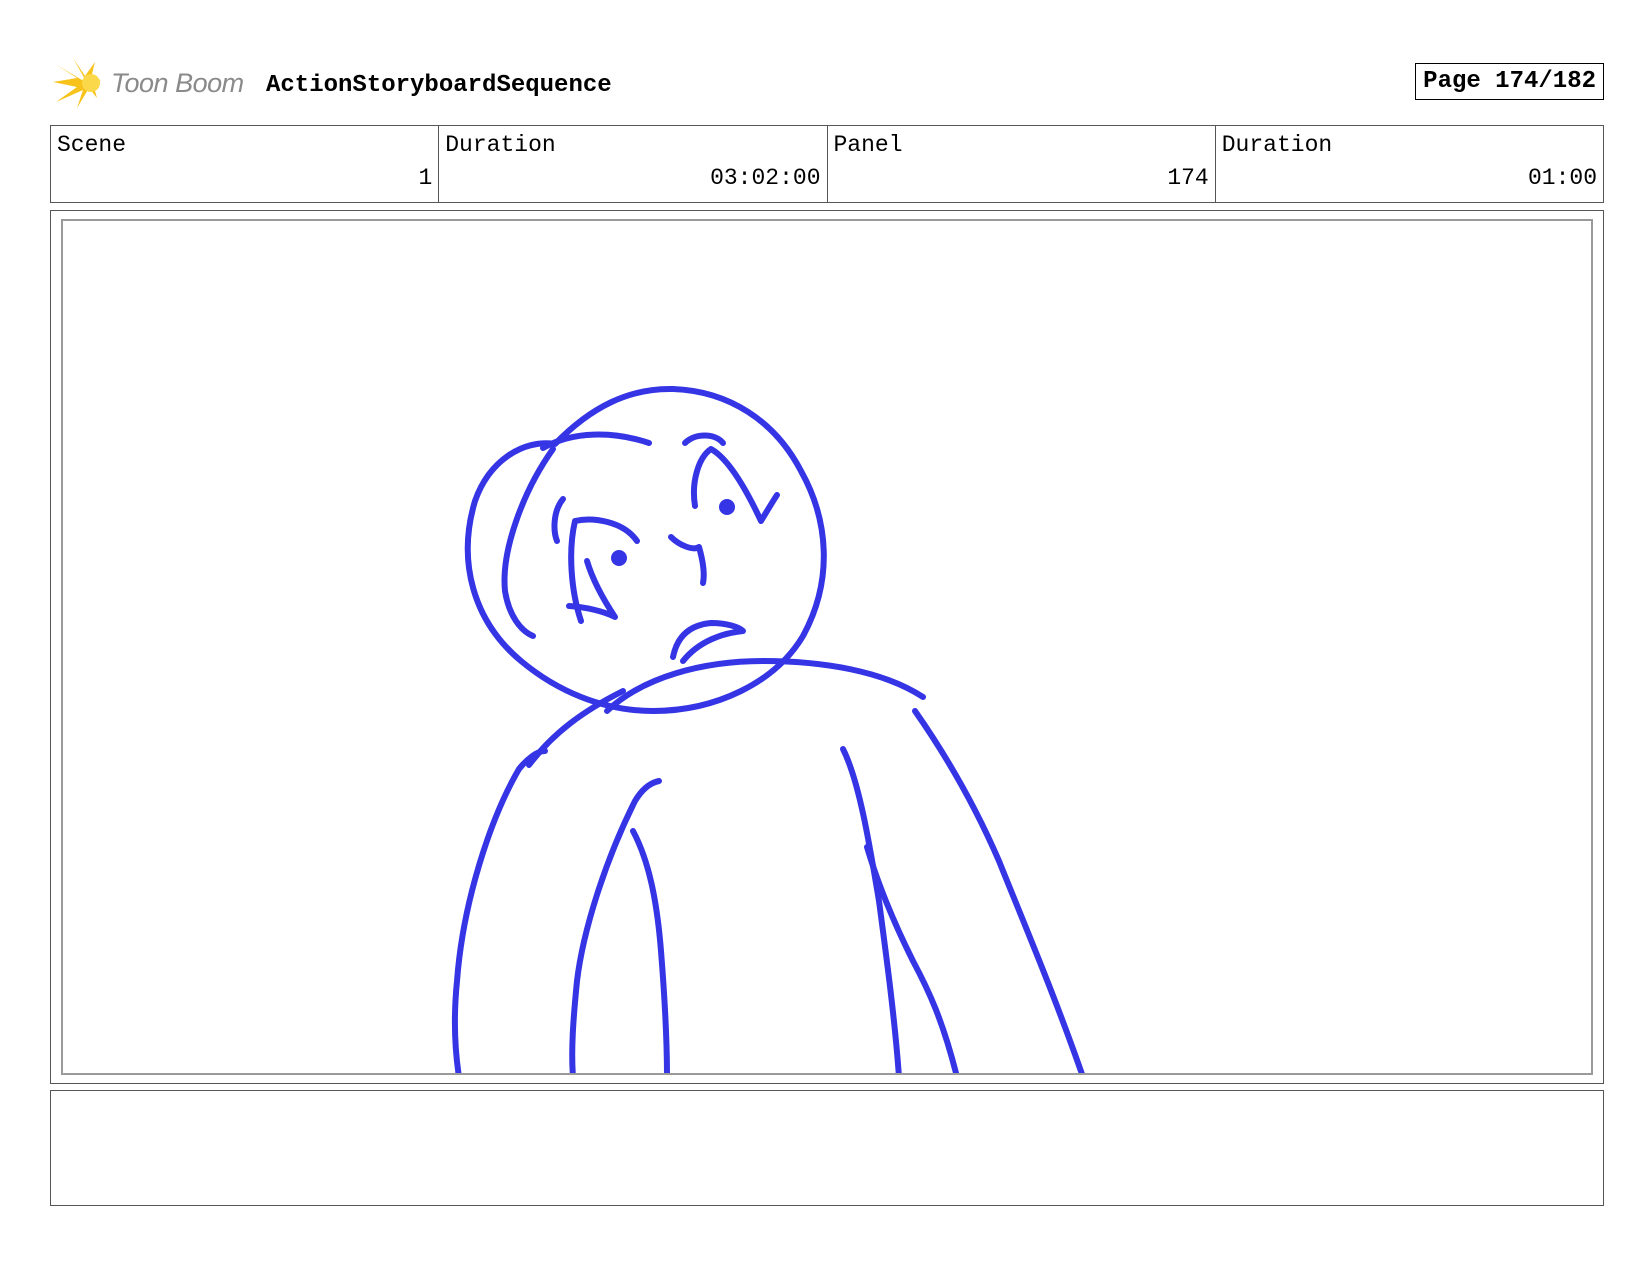 This screenshot has width=1650, height=1275. Describe the element at coordinates (528, 542) in the screenshot. I see `face-side-line` at that location.